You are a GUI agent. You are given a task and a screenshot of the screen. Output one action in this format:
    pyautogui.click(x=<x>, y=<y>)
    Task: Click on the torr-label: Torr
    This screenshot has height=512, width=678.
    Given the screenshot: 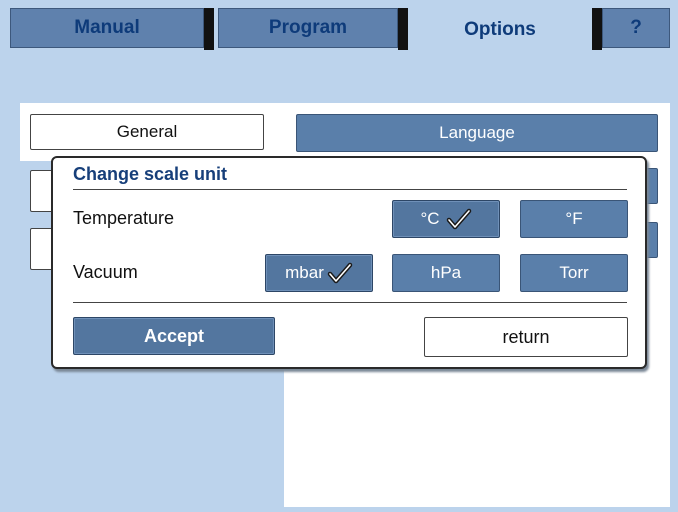 What is the action you would take?
    pyautogui.click(x=574, y=272)
    